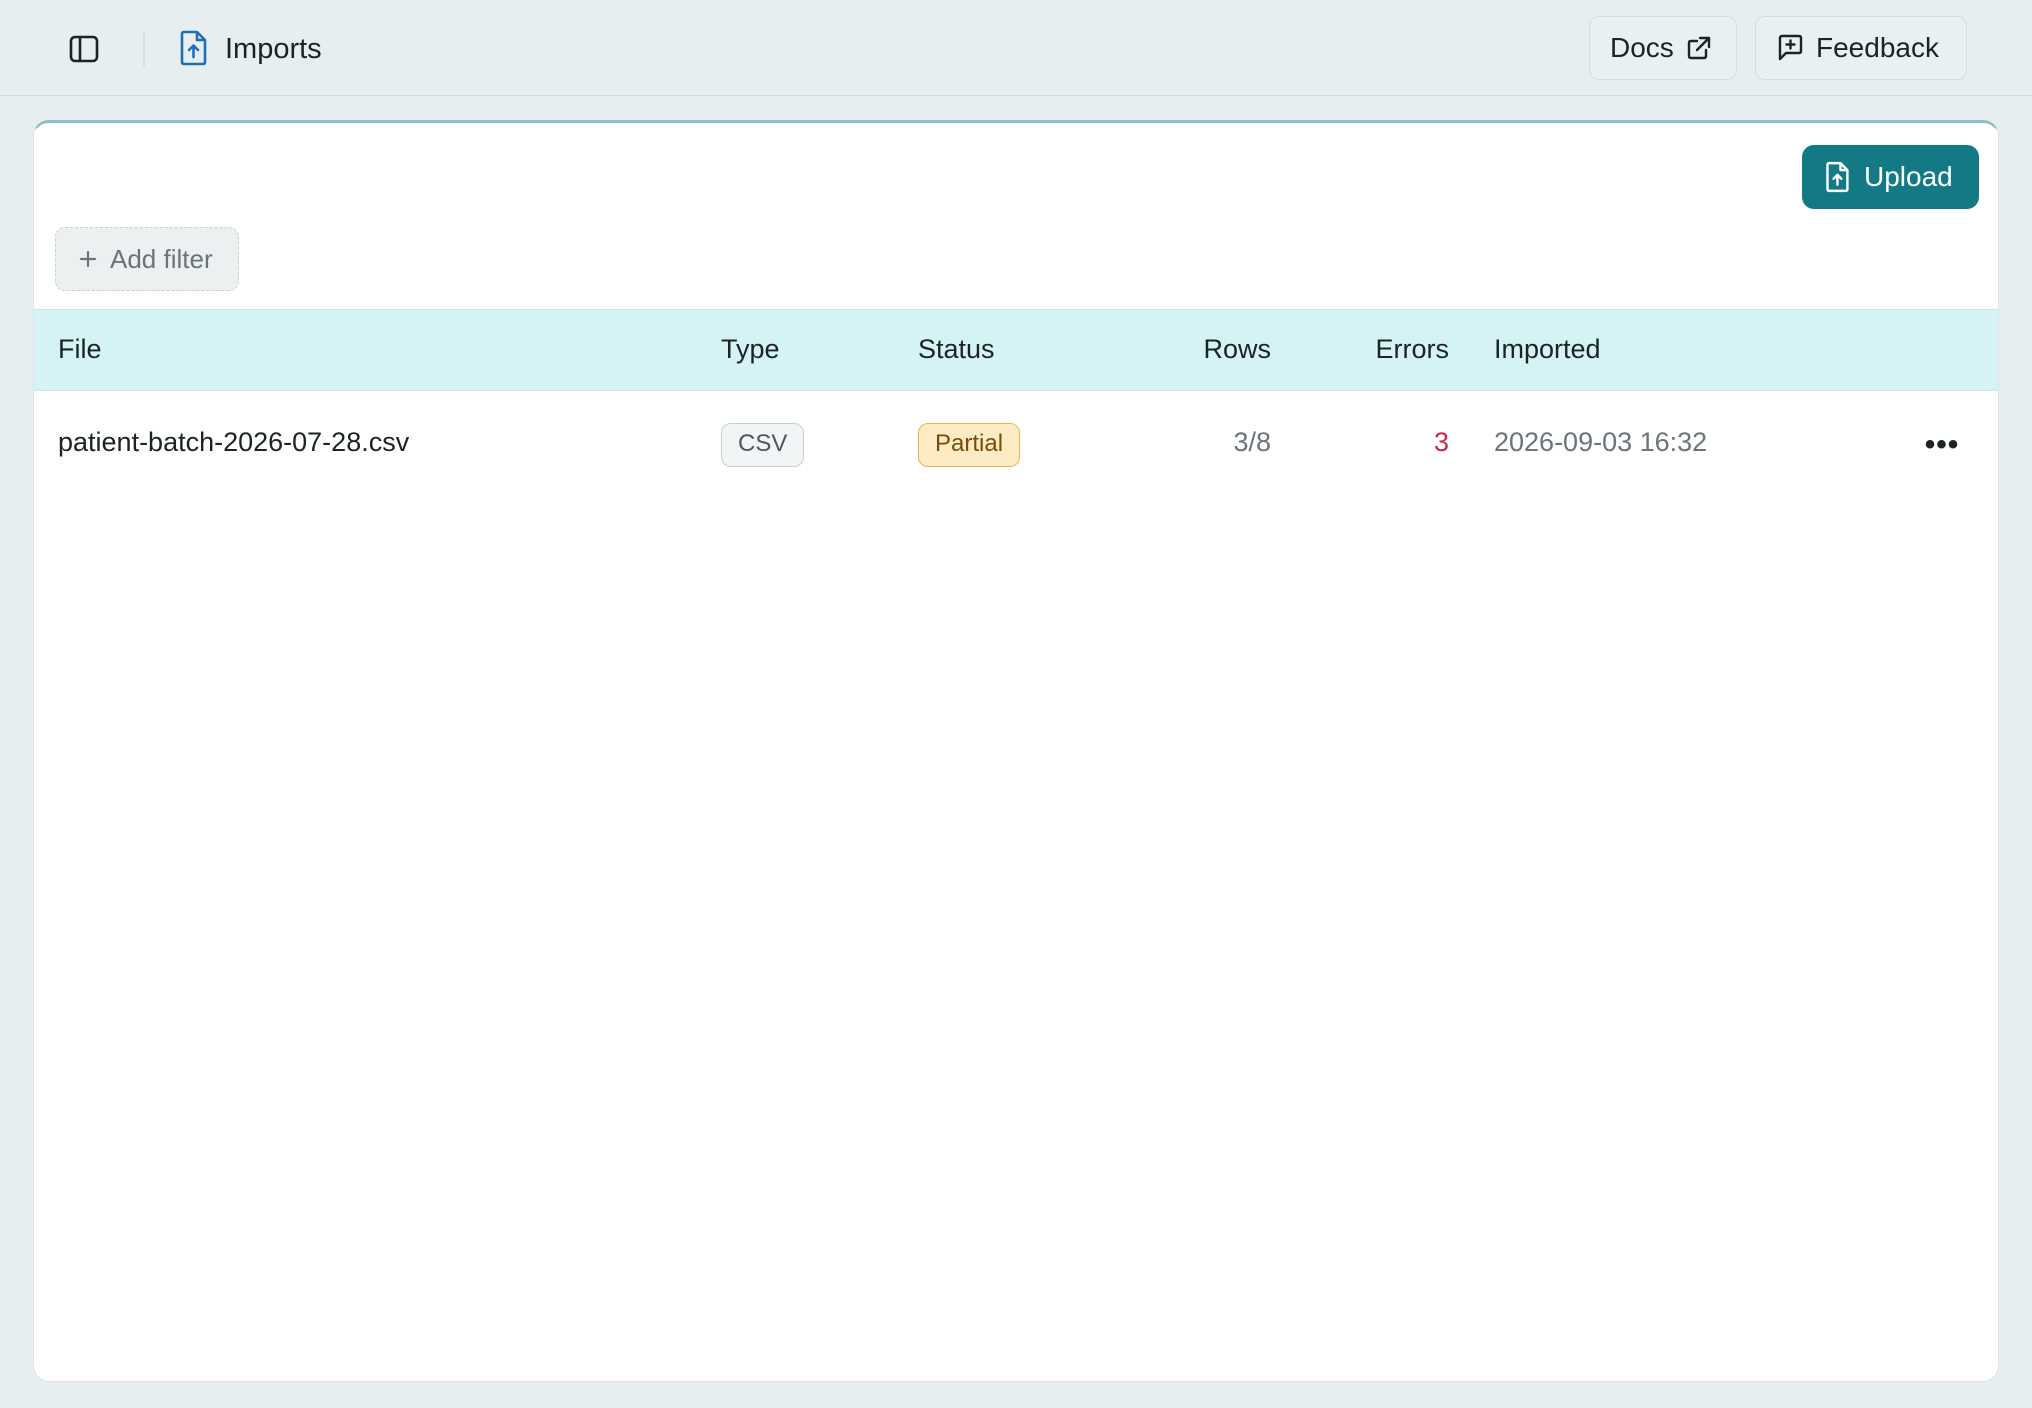 The image size is (2032, 1408). What do you see at coordinates (1698, 48) in the screenshot?
I see `external-link-icon` at bounding box center [1698, 48].